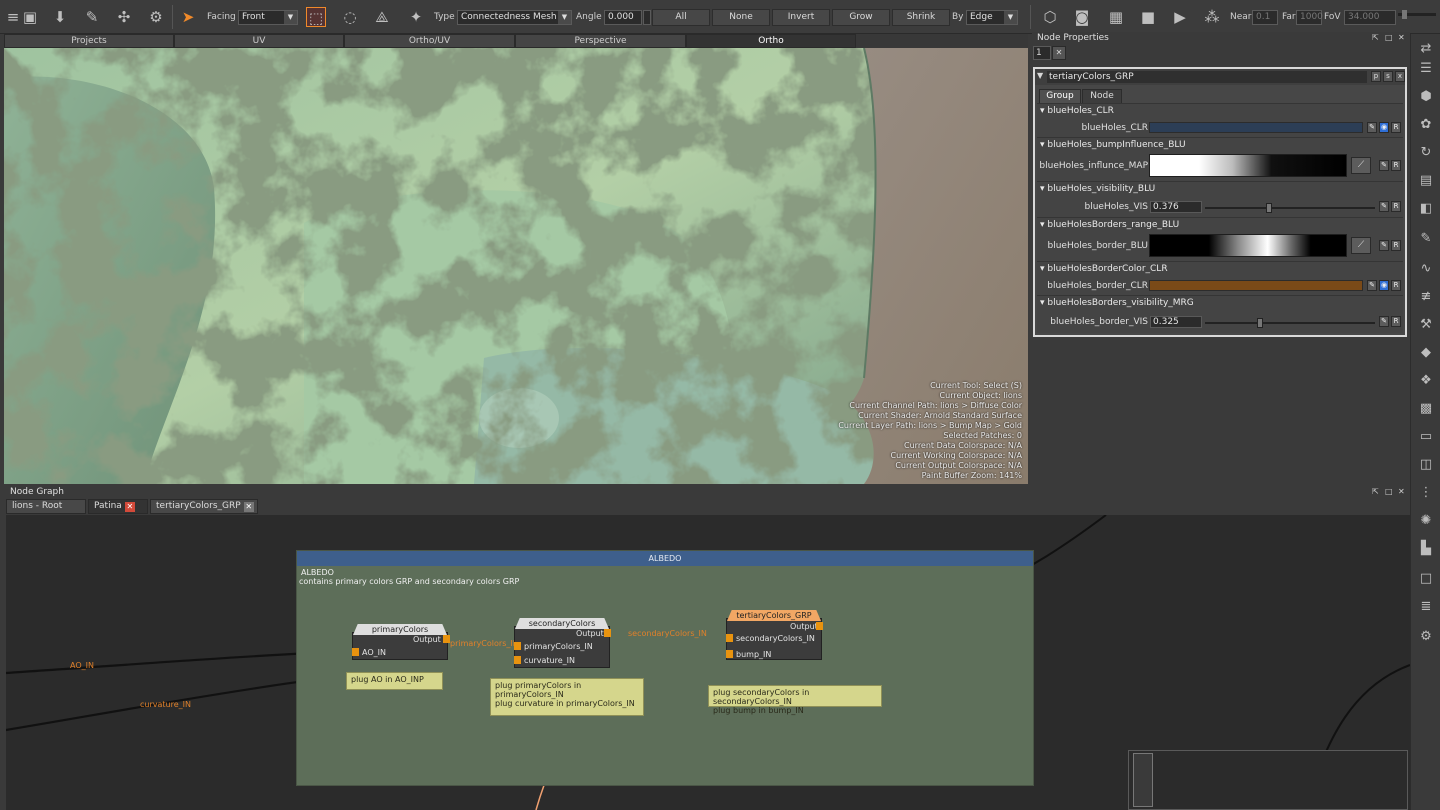  I want to click on layers-icon: ☰, so click(1426, 69).